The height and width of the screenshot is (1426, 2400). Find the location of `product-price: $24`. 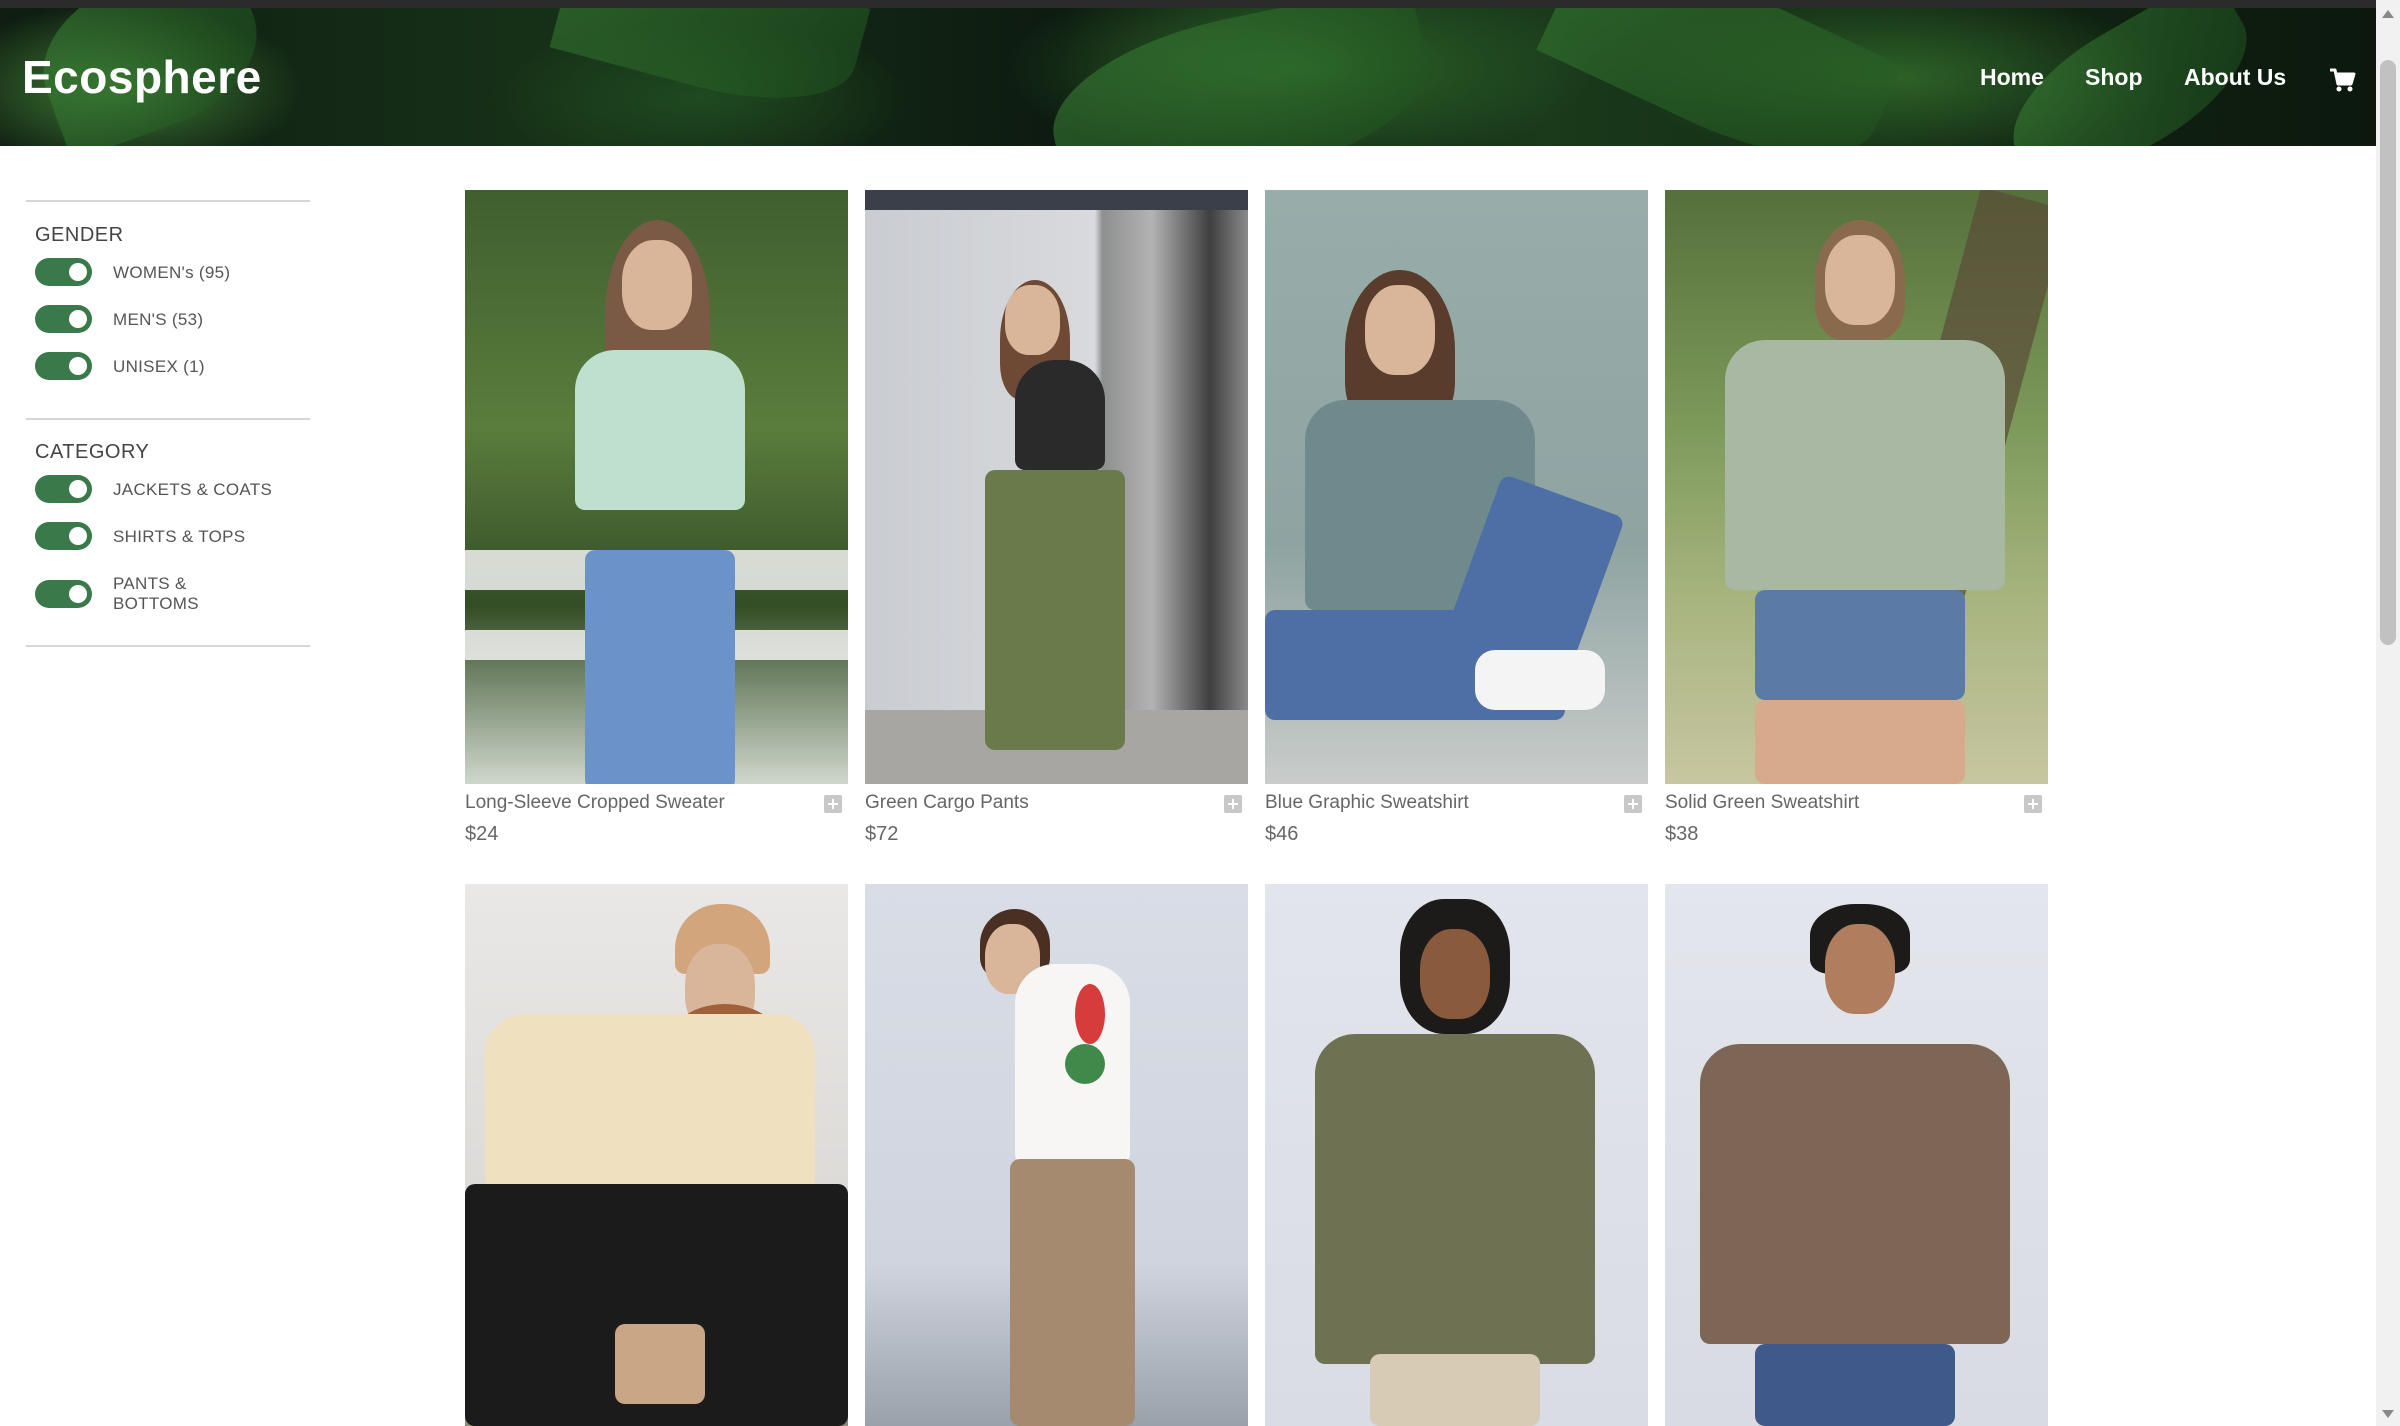

product-price: $24 is located at coordinates (482, 834).